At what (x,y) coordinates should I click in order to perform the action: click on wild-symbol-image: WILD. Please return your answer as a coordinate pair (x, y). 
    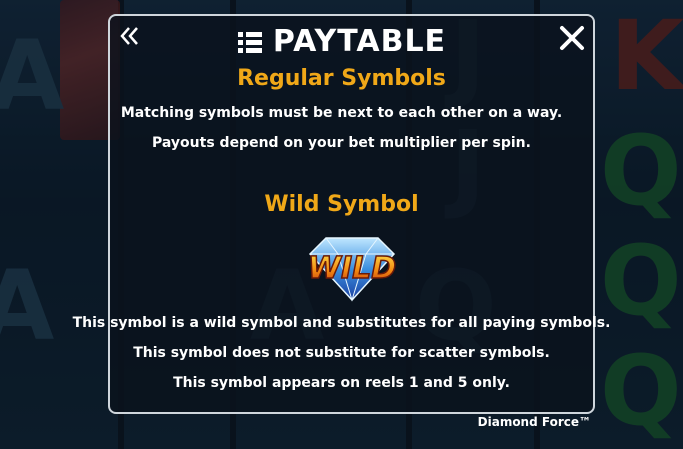
    Looking at the image, I should click on (352, 268).